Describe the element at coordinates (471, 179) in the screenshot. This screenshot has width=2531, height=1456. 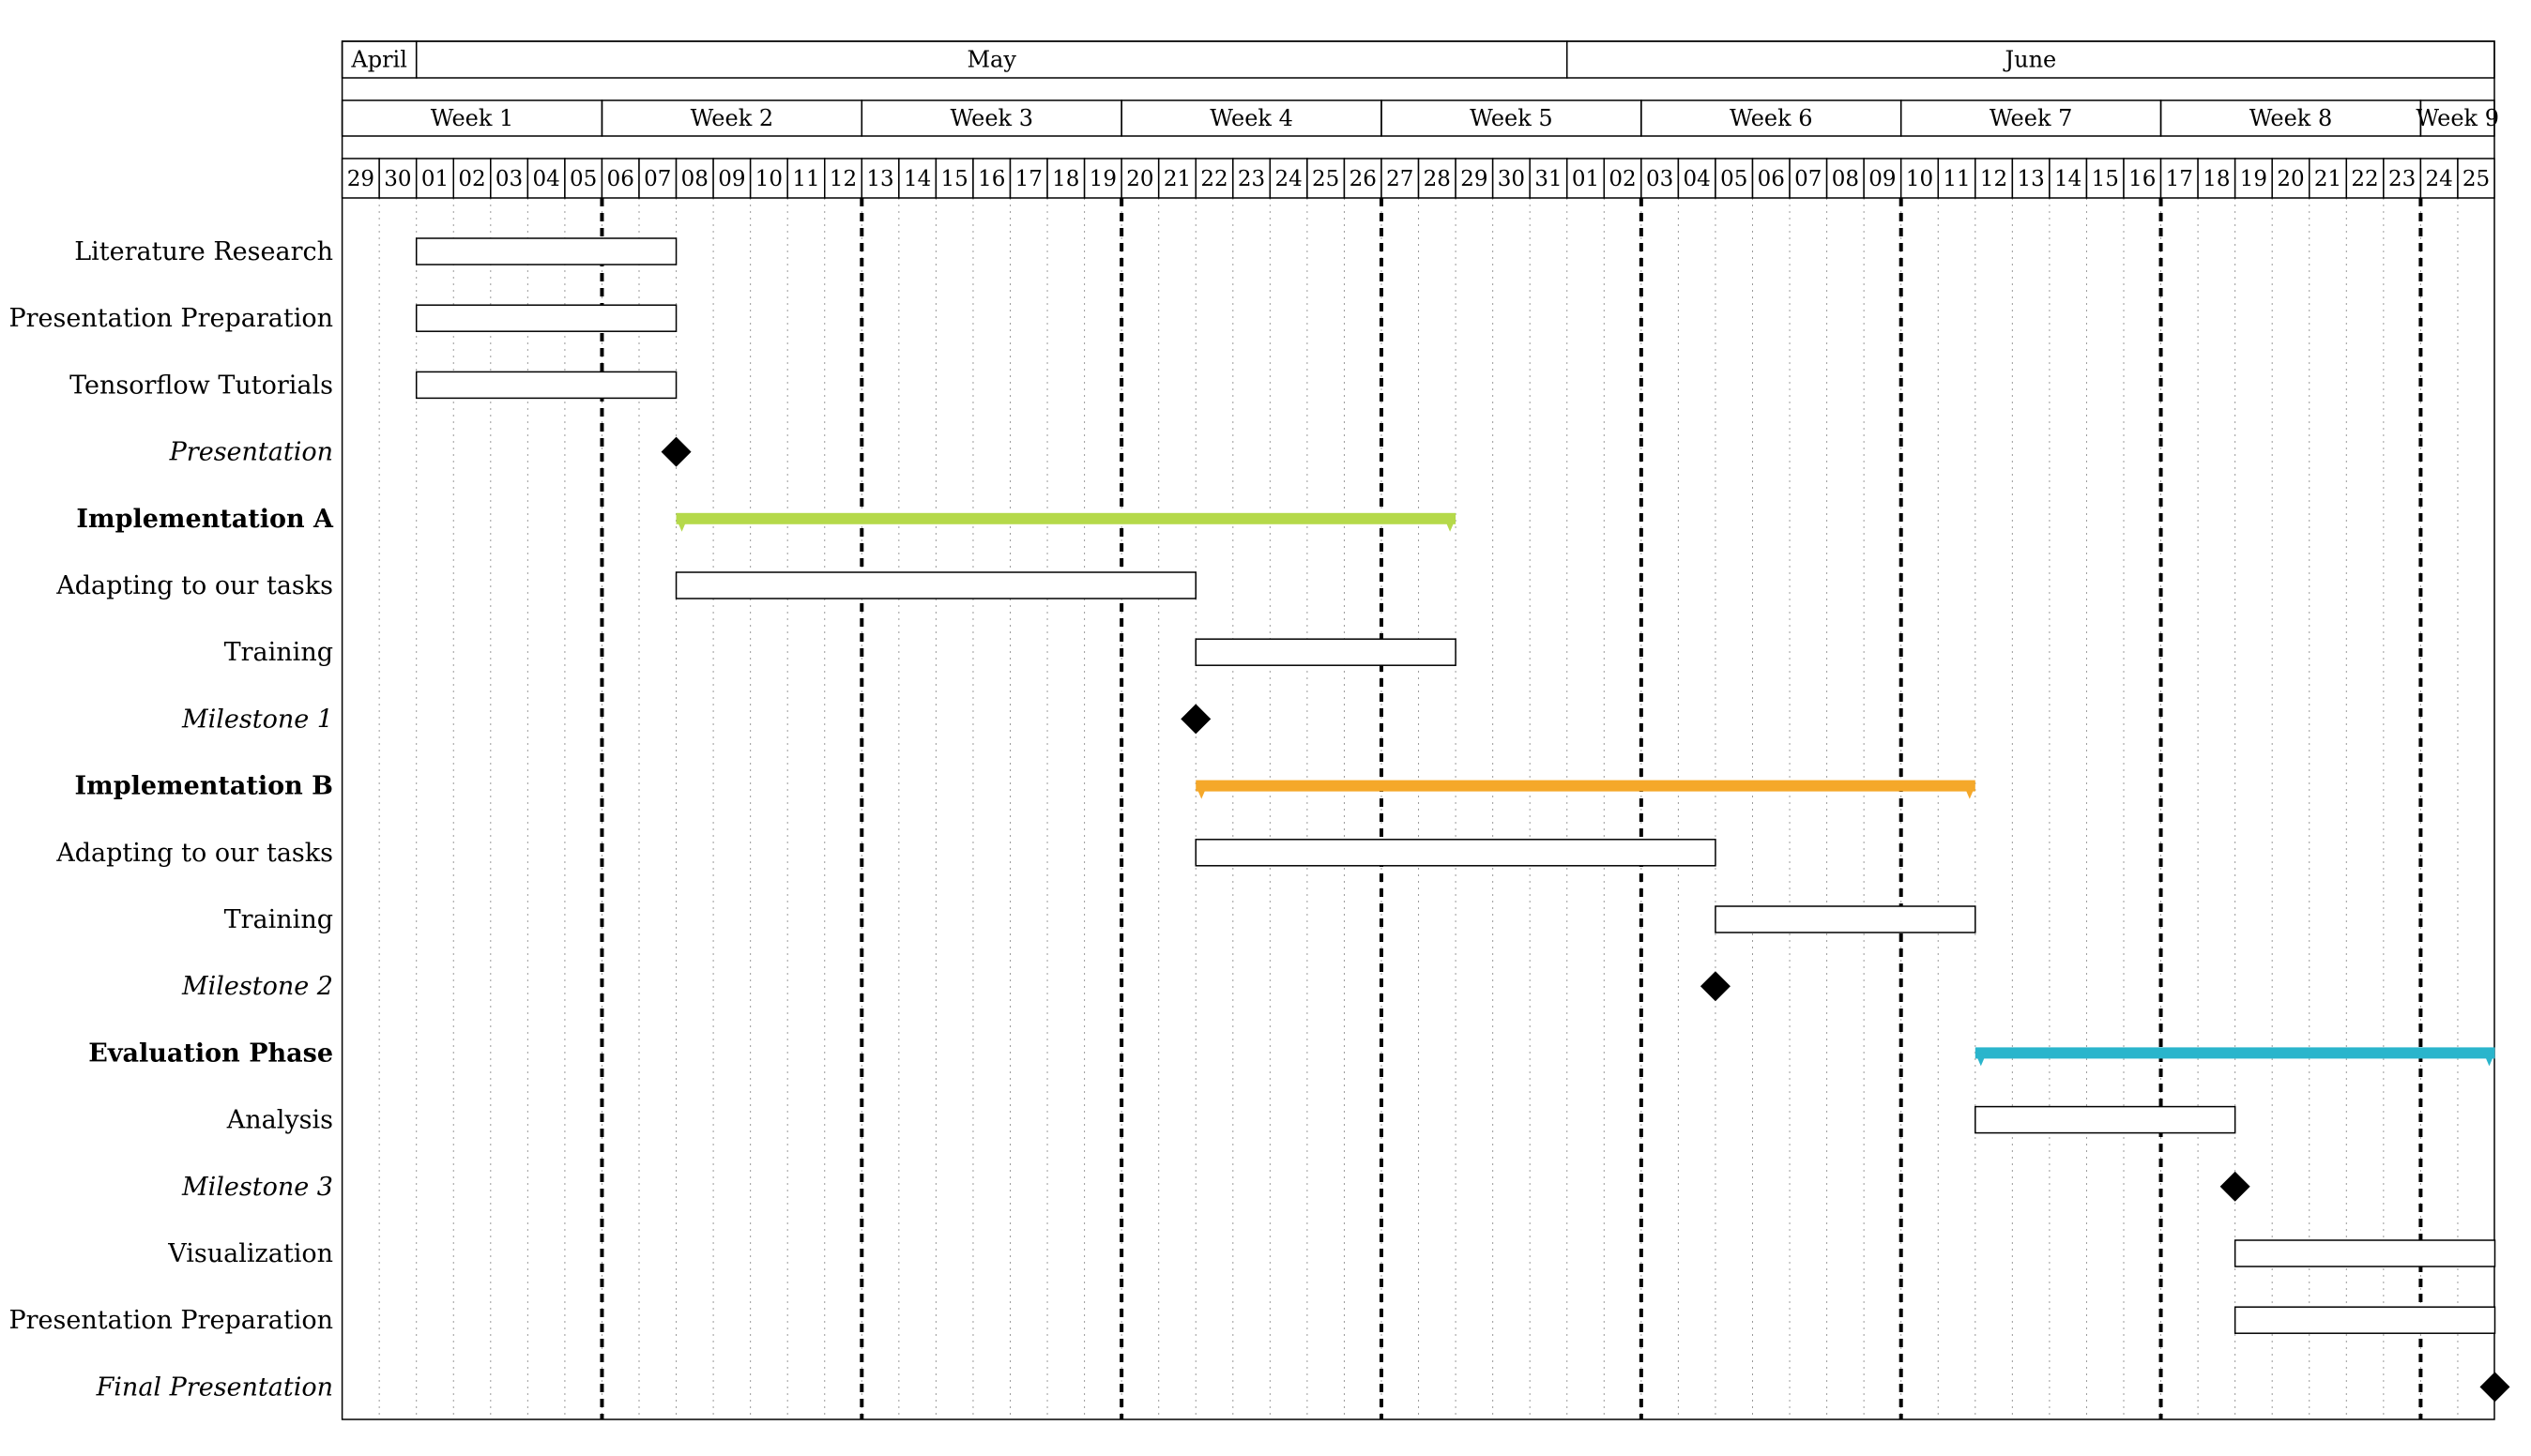
I see `day-label: 02` at that location.